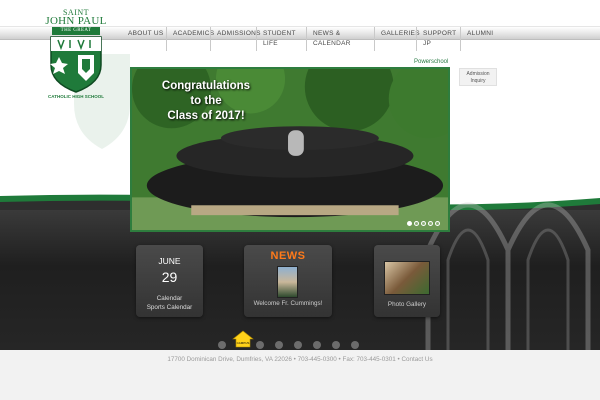  I want to click on nav-academics: ACADEMICS, so click(190, 39).